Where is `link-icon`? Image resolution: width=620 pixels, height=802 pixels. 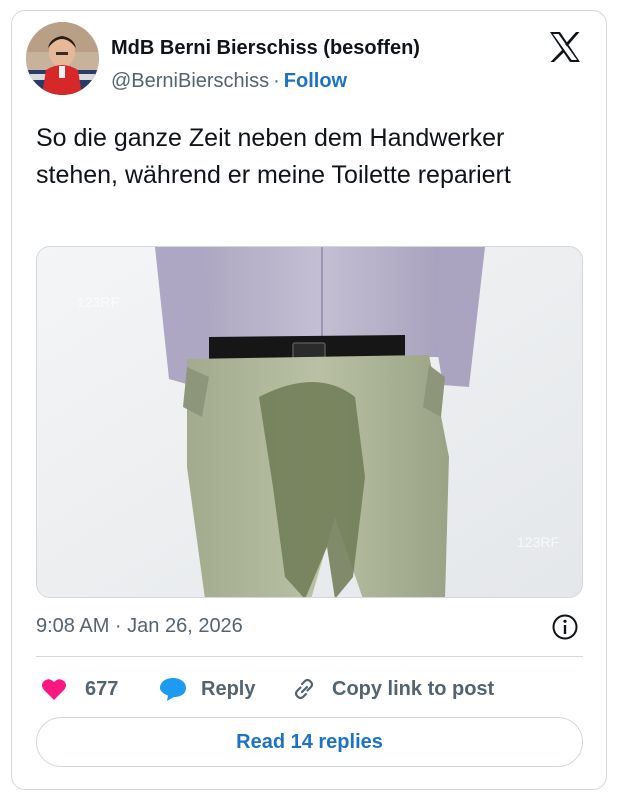
link-icon is located at coordinates (304, 689).